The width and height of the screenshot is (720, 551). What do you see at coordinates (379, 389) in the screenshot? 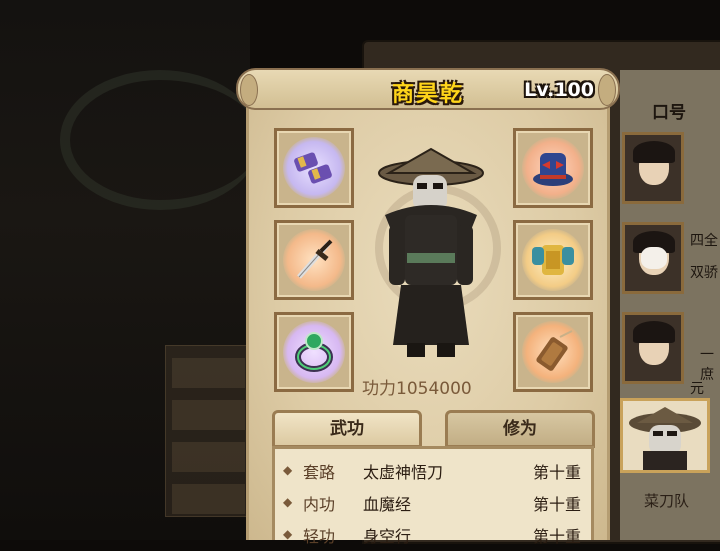
I see `power-label: 功力` at bounding box center [379, 389].